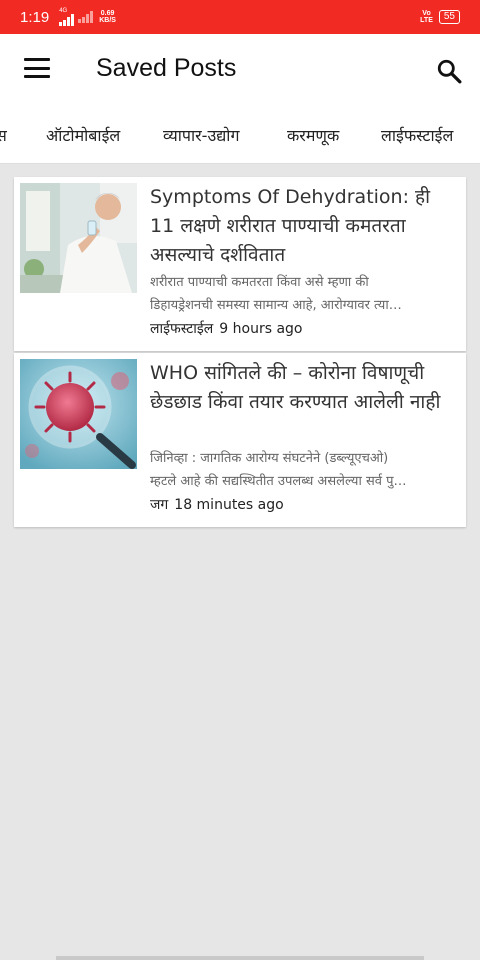  Describe the element at coordinates (107, 20) in the screenshot. I see `speed-unit: KB/S` at that location.